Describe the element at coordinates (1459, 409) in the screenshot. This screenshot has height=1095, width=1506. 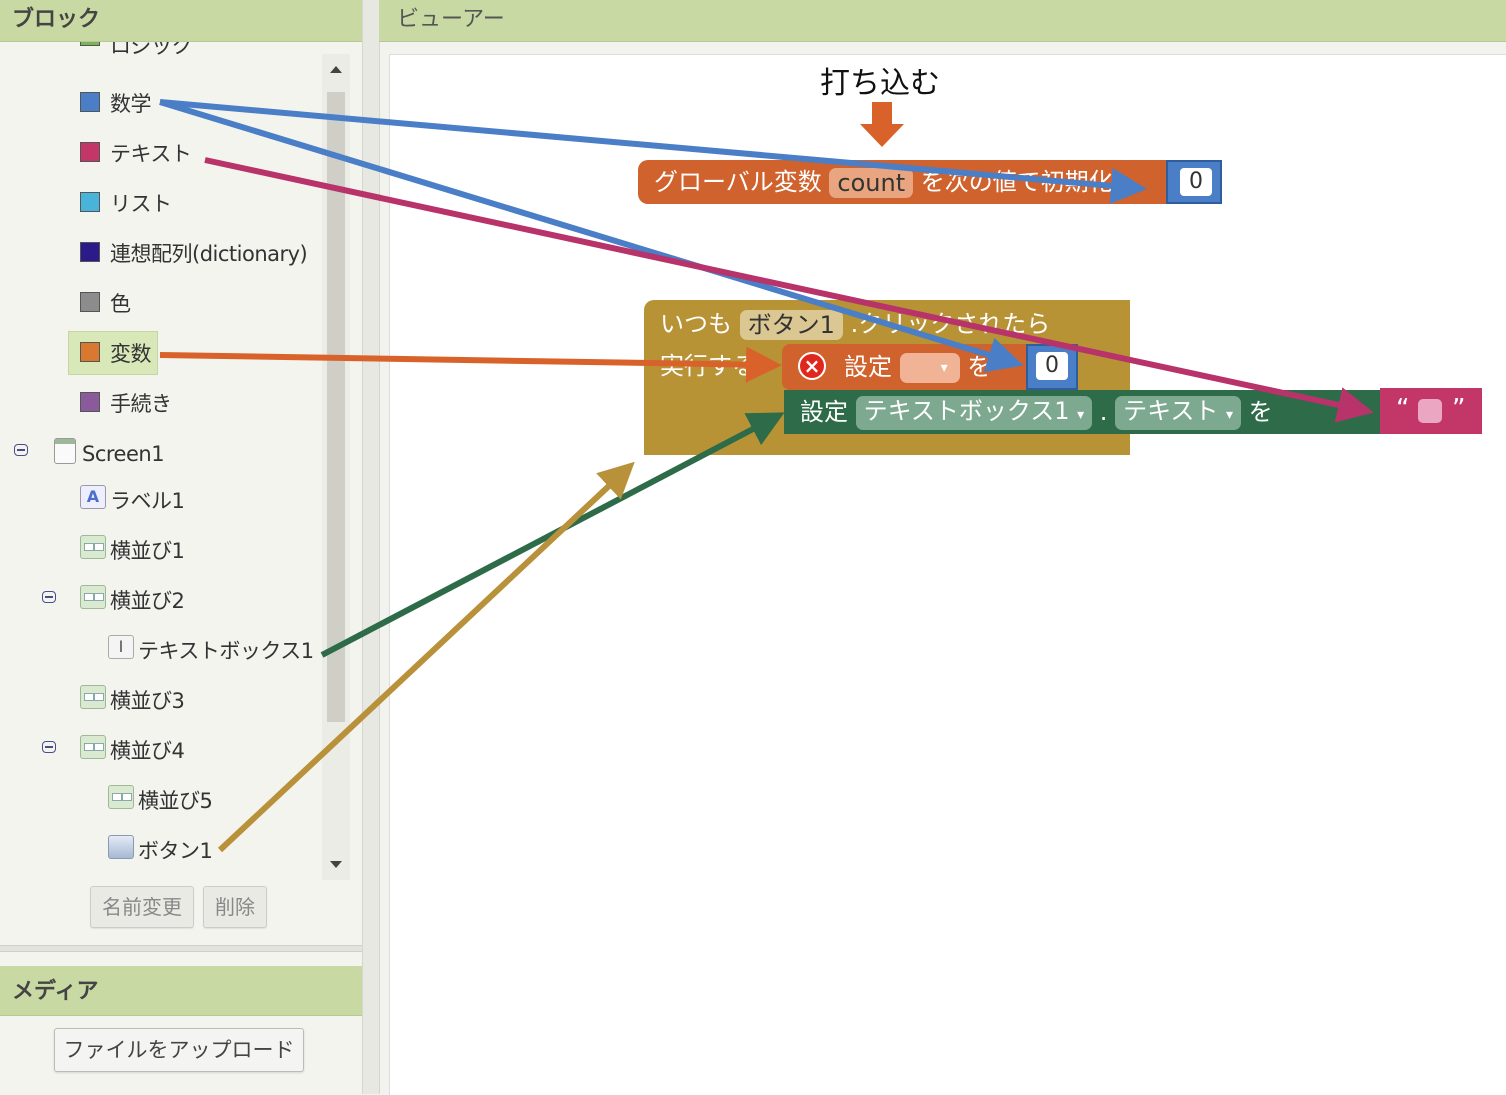
I see `close-quote: ”` at that location.